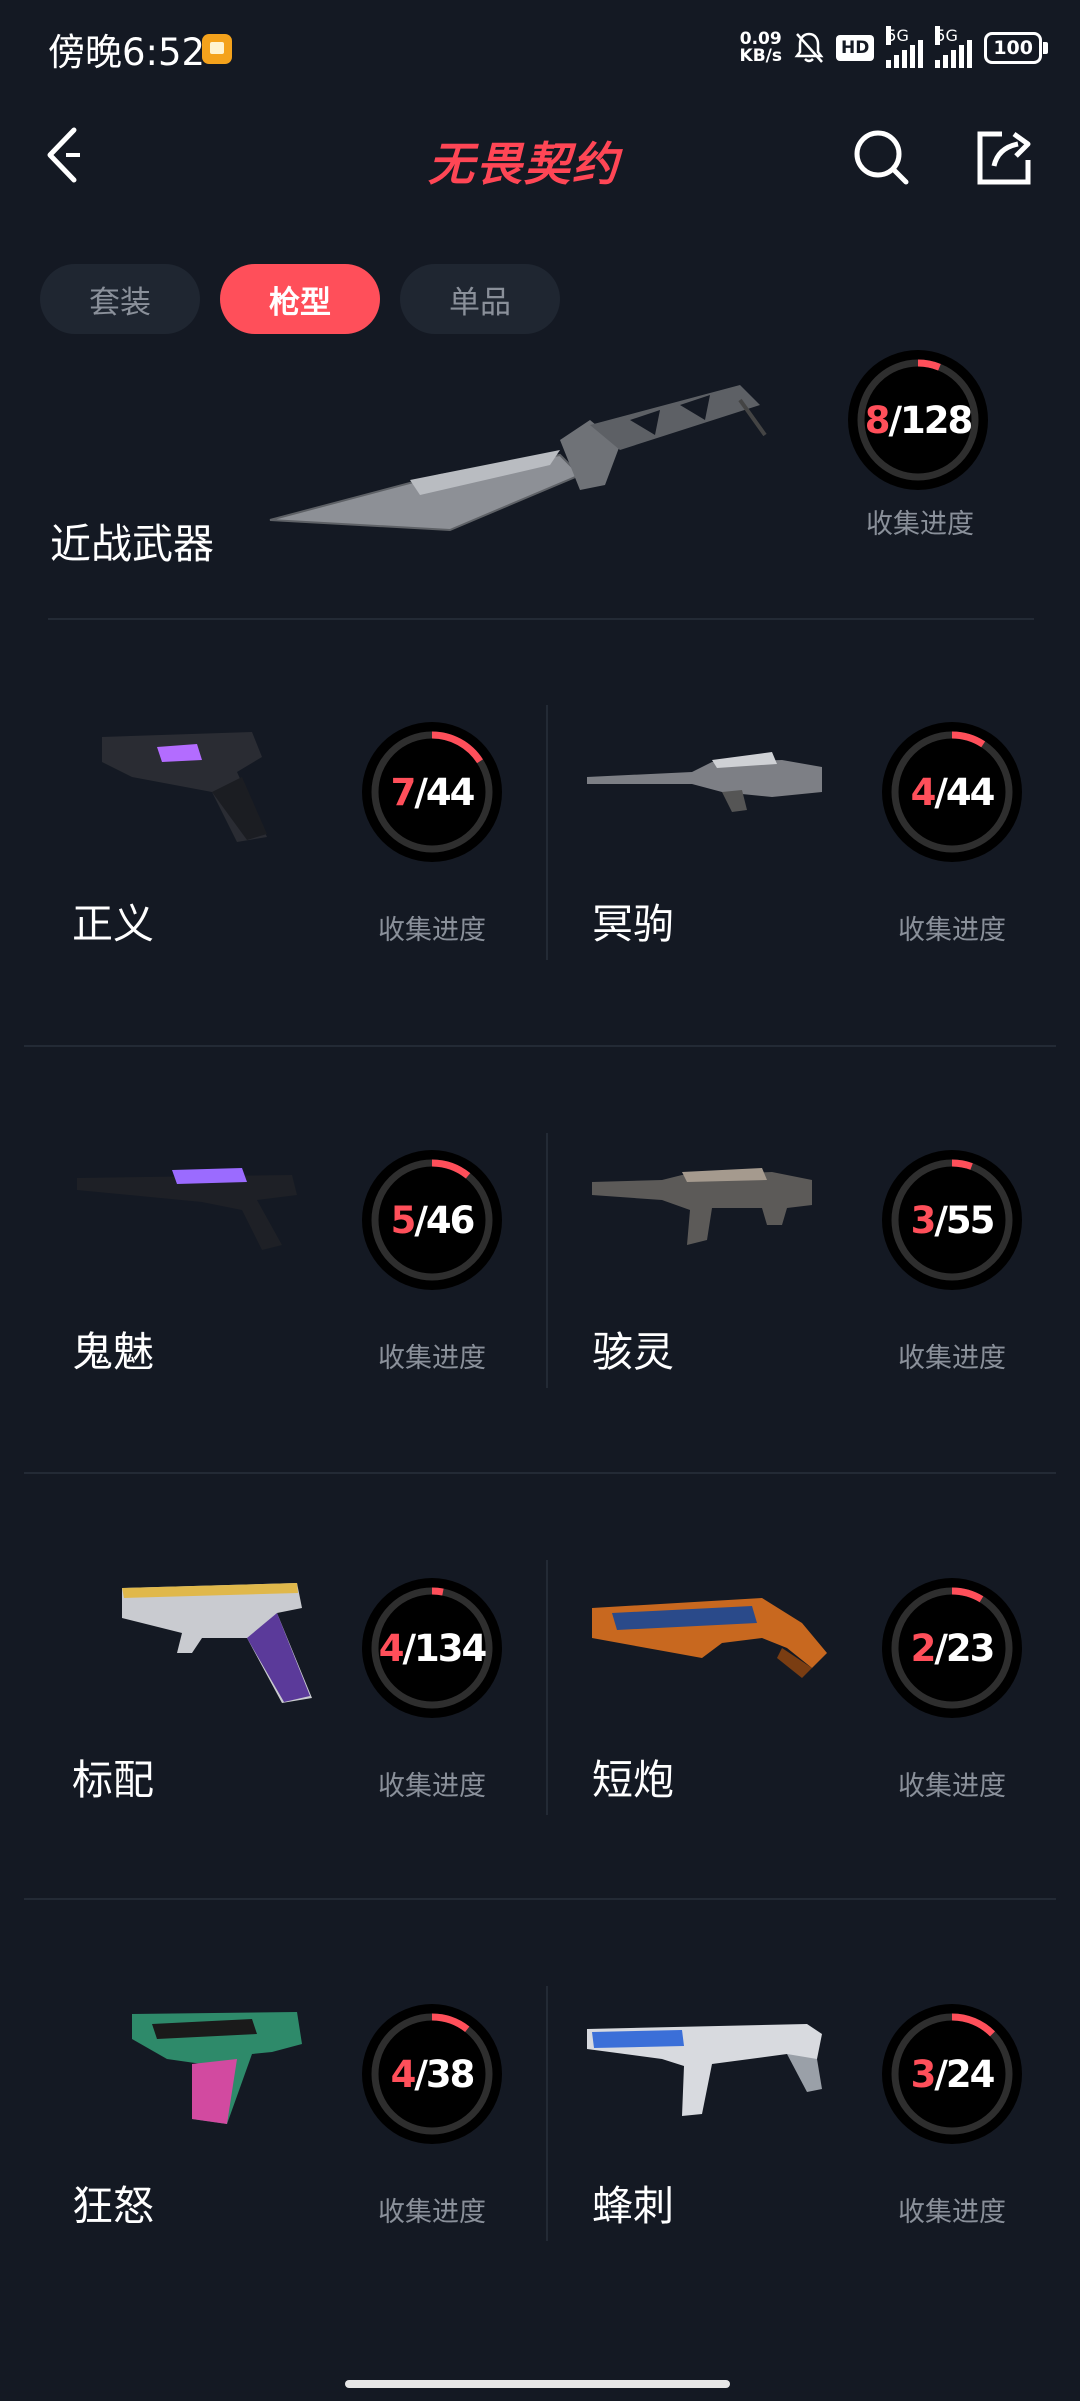 Image resolution: width=1080 pixels, height=2401 pixels. I want to click on tab-weapon-types: 枪型, so click(300, 299).